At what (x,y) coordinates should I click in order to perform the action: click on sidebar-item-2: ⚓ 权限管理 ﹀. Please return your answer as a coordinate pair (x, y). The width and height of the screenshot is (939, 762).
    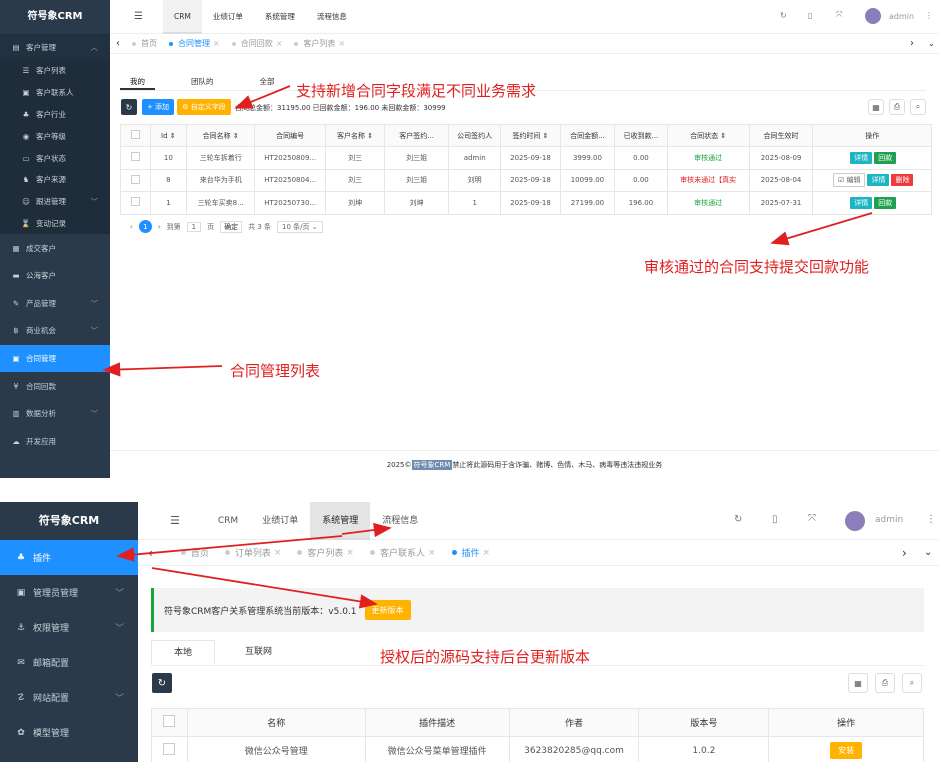
    Looking at the image, I should click on (69, 627).